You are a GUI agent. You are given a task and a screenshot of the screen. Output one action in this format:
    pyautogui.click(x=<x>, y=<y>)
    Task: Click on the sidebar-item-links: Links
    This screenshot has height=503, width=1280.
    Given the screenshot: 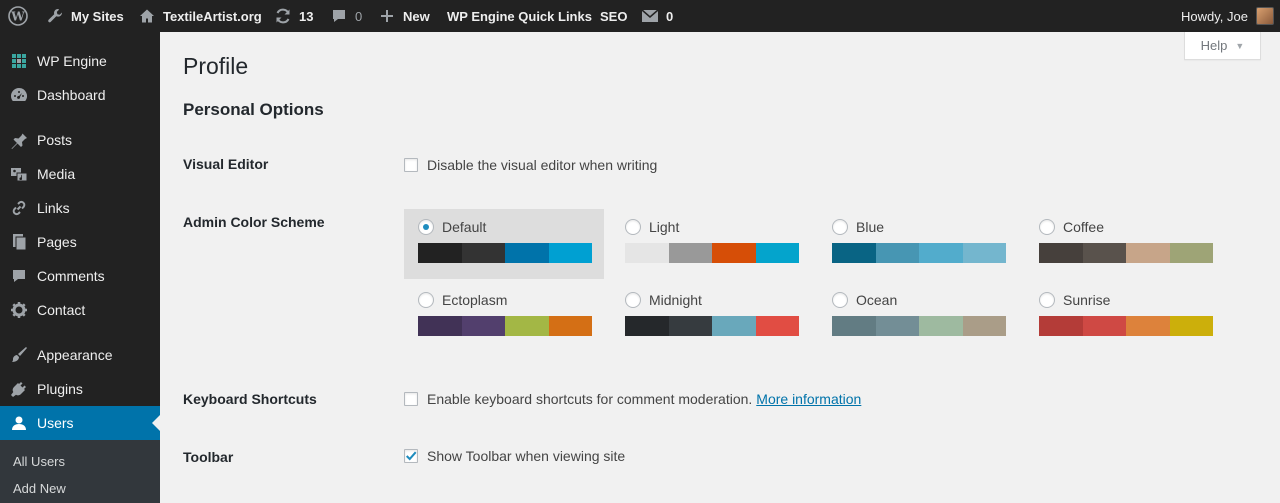 What is the action you would take?
    pyautogui.click(x=80, y=208)
    